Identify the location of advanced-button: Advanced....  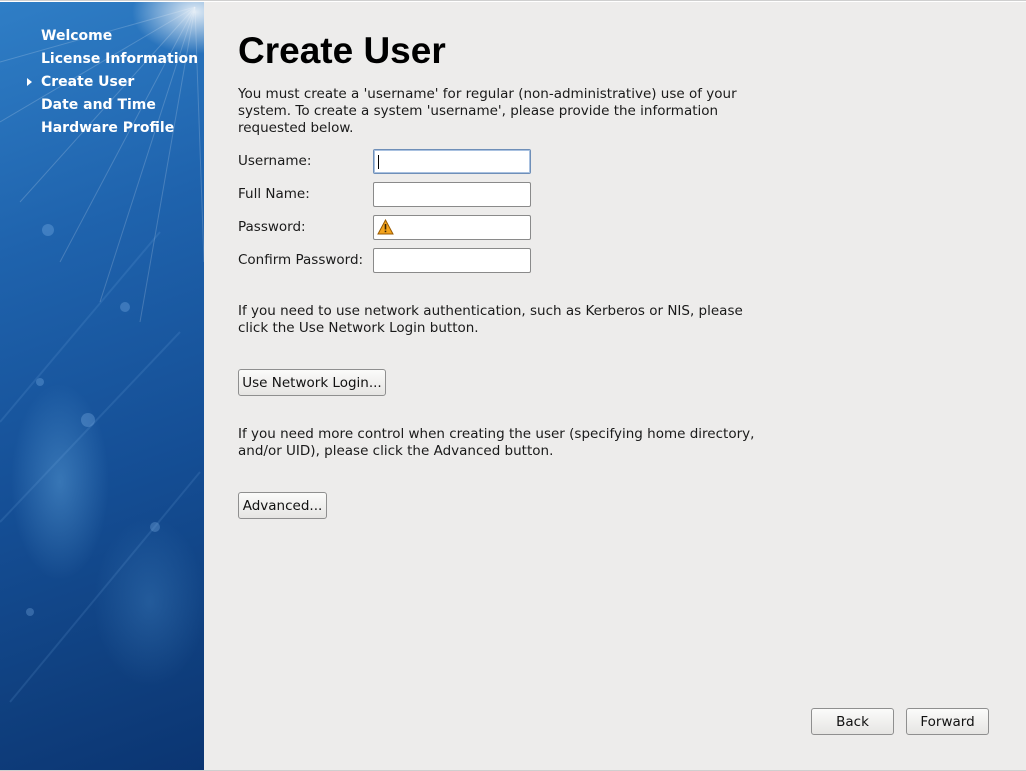
(282, 505).